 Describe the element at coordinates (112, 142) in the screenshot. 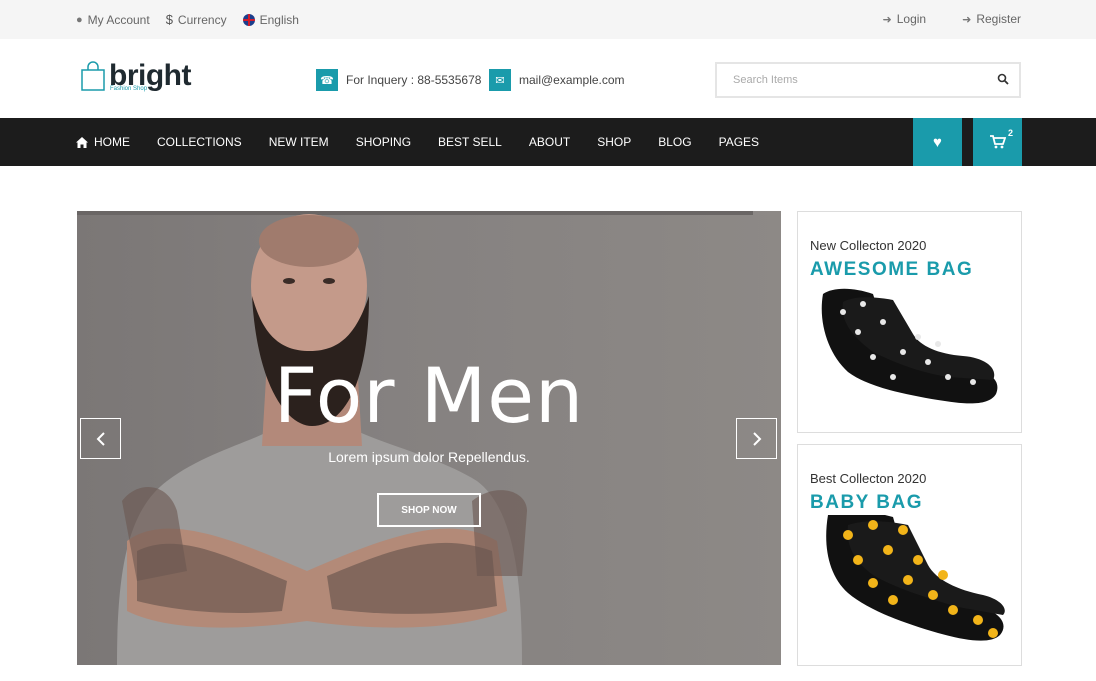

I see `nav-label: HOME` at that location.